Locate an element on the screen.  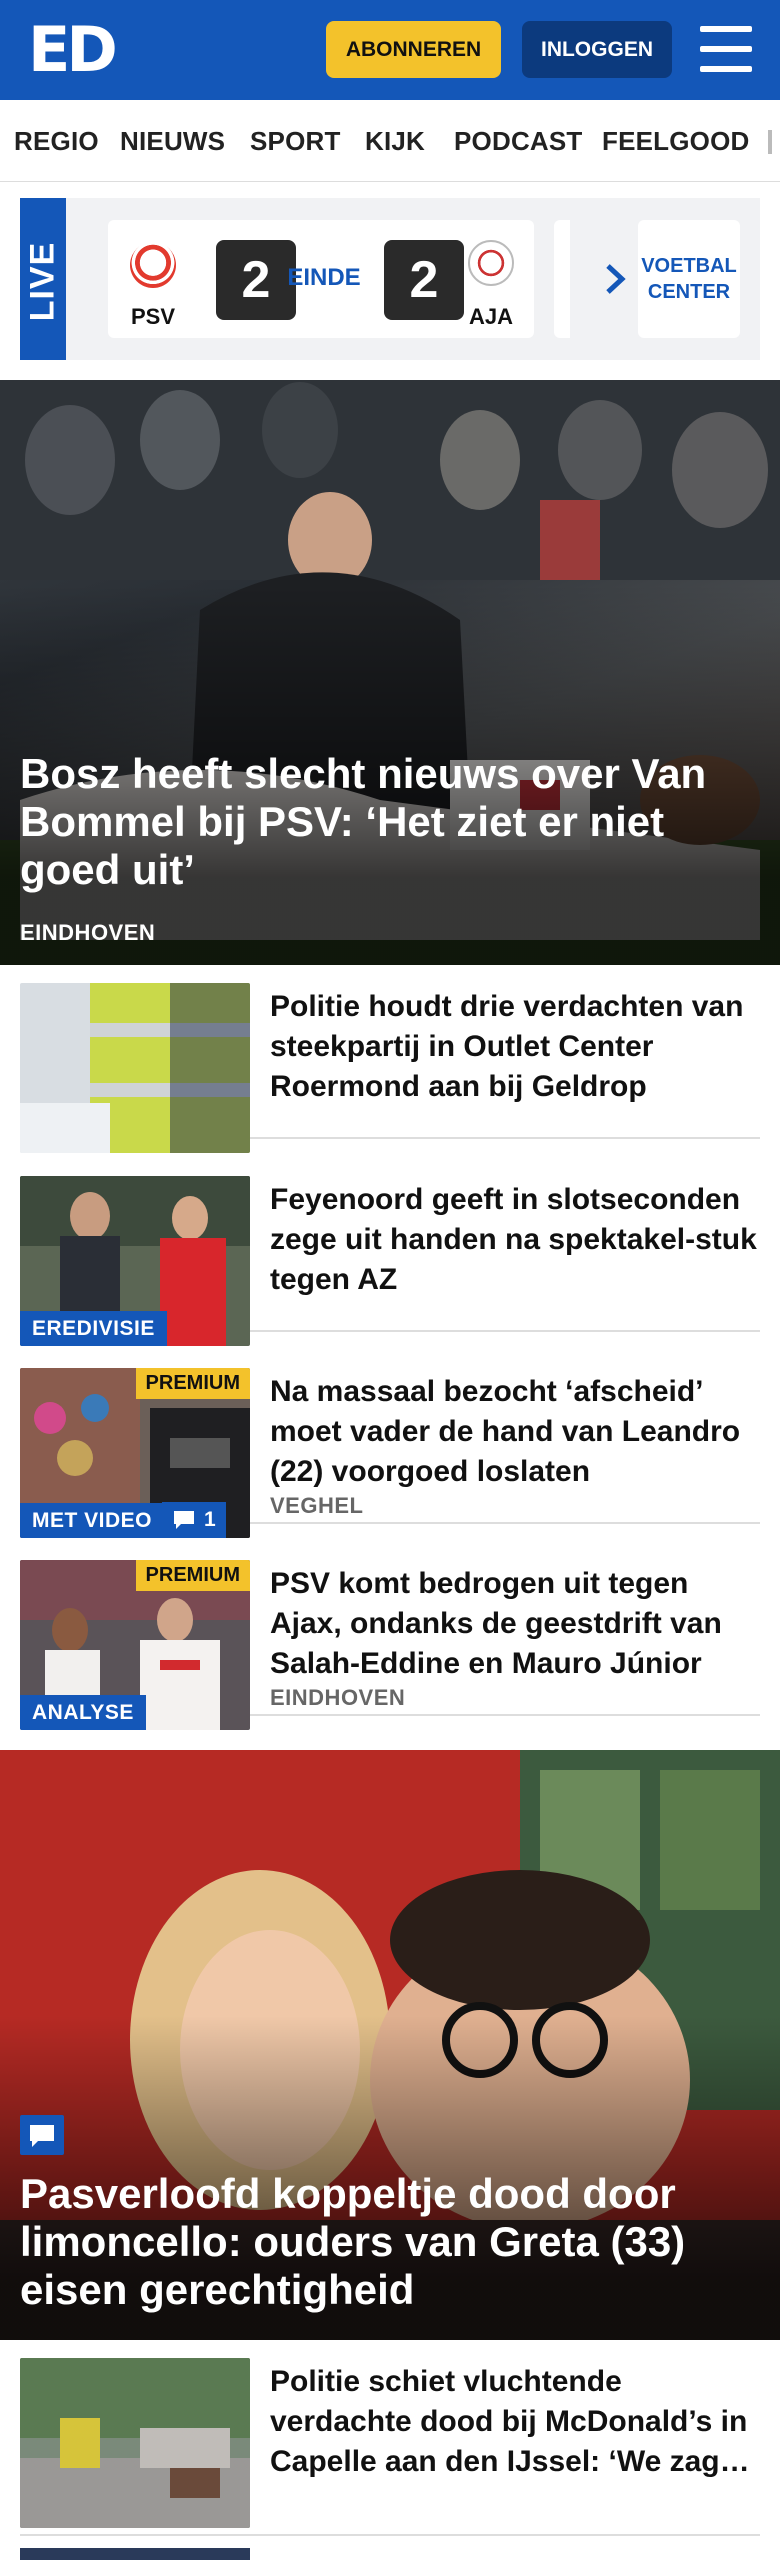
site-header: ED ABONNEREN INLOGGEN is located at coordinates (390, 50).